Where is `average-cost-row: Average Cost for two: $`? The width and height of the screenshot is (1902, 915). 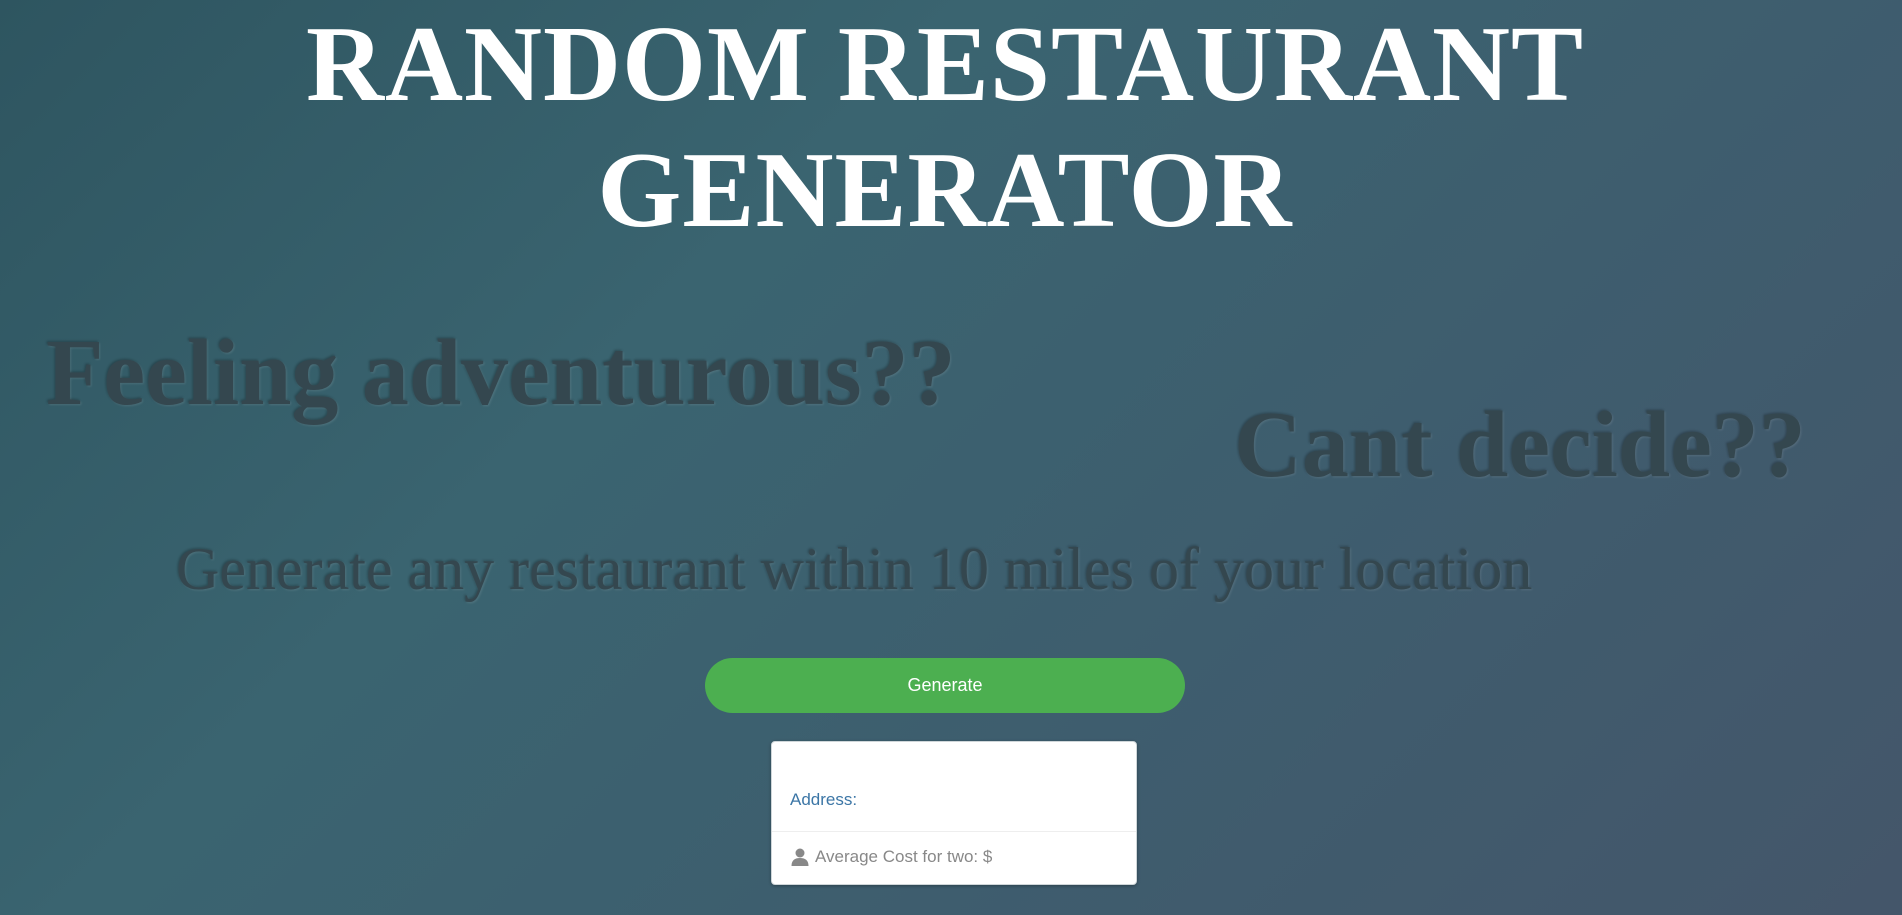 average-cost-row: Average Cost for two: $ is located at coordinates (954, 858).